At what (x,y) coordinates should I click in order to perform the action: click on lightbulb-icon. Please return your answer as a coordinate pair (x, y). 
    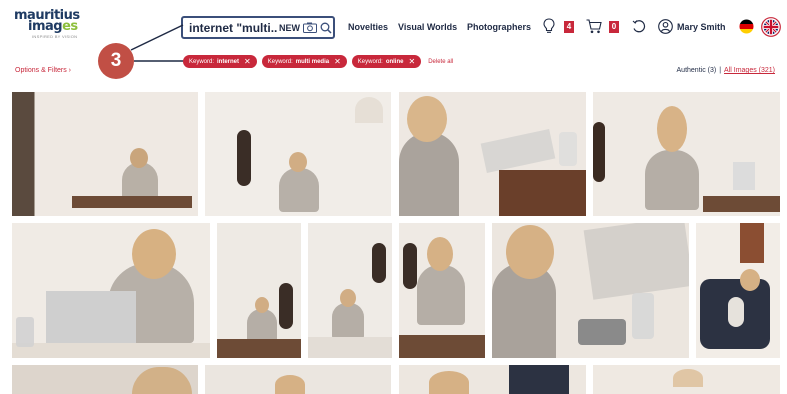
    Looking at the image, I should click on (549, 29).